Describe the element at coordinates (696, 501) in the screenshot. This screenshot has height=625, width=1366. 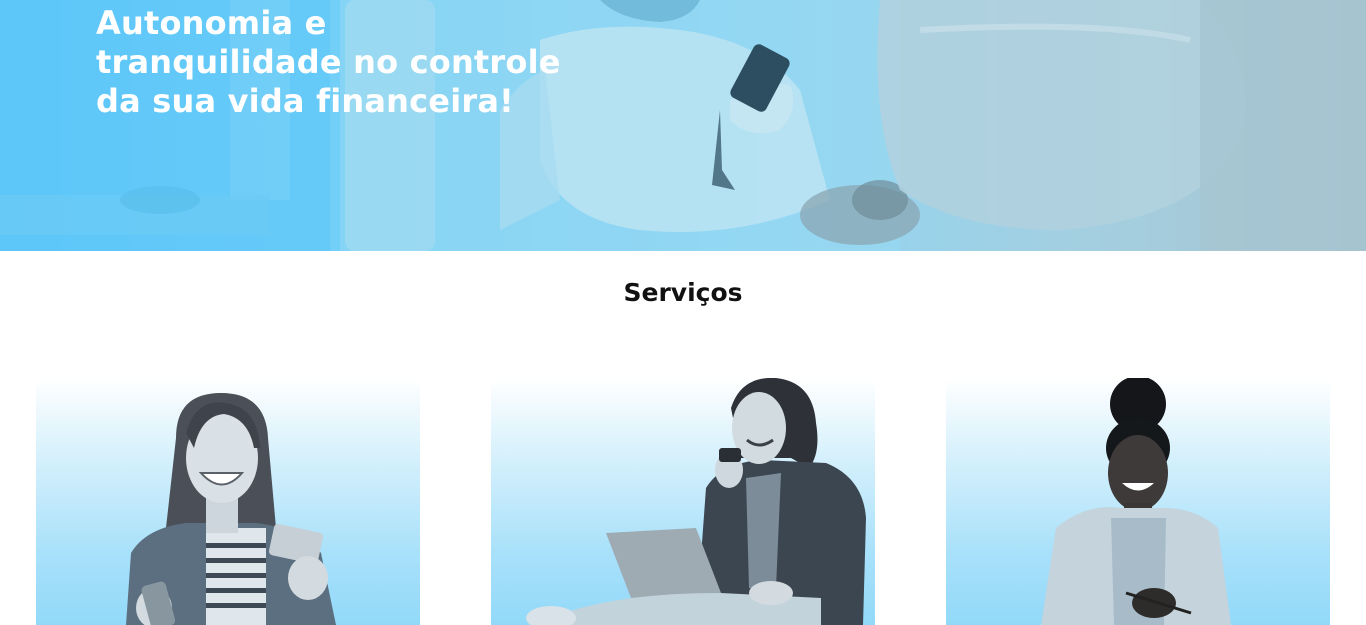
I see `man-with-laptop-thinking-photo` at that location.